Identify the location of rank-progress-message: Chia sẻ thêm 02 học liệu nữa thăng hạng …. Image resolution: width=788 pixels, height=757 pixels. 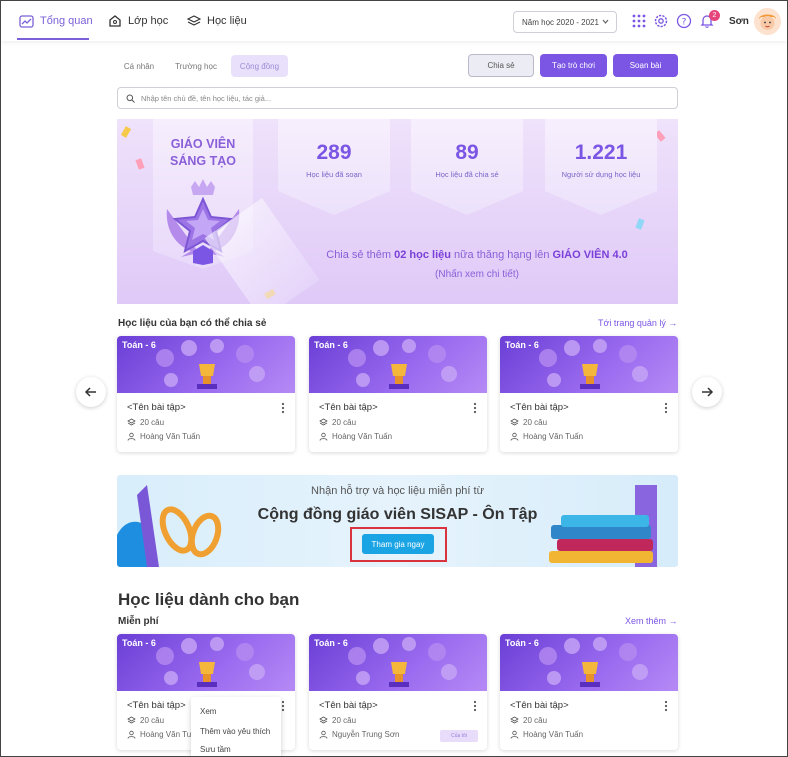
(477, 255).